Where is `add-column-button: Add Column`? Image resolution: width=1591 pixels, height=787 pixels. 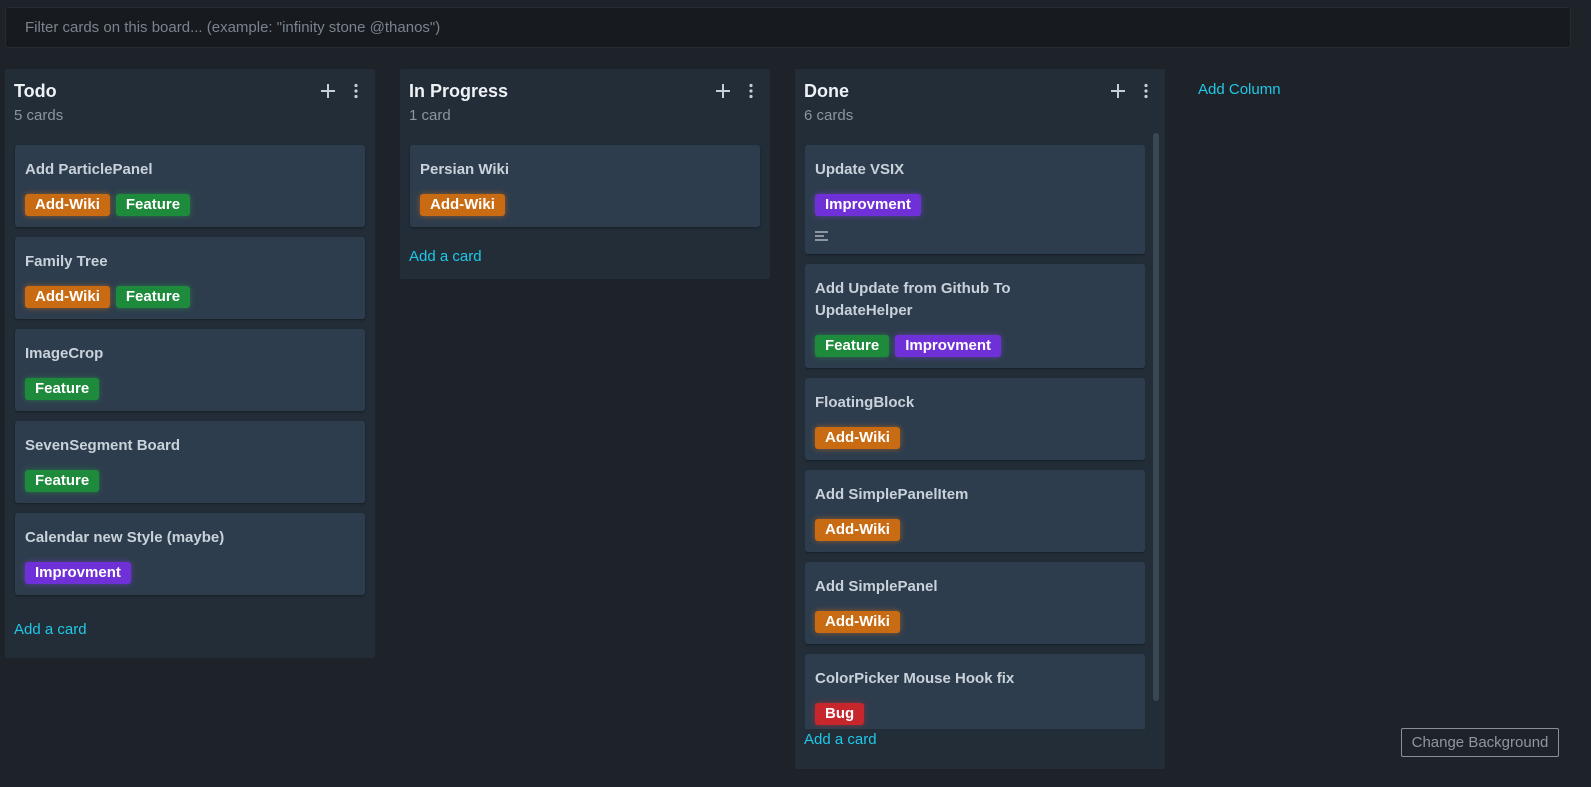 add-column-button: Add Column is located at coordinates (1239, 89).